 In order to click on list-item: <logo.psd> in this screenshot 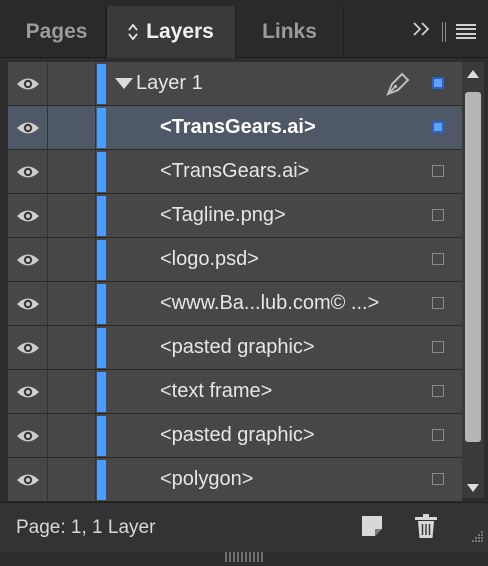, I will do `click(235, 260)`.